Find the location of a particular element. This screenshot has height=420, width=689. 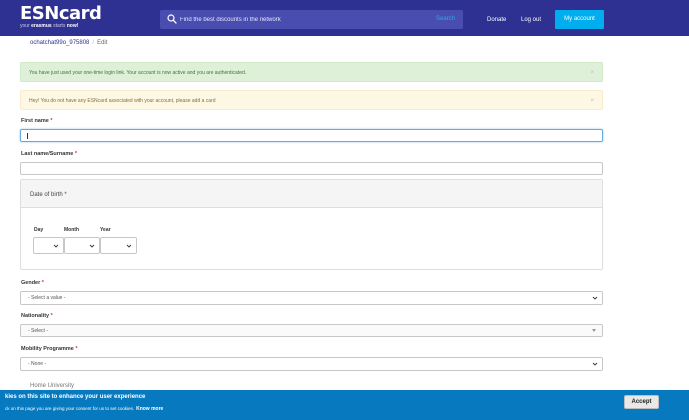

nationality-select: - Select - is located at coordinates (311, 330).